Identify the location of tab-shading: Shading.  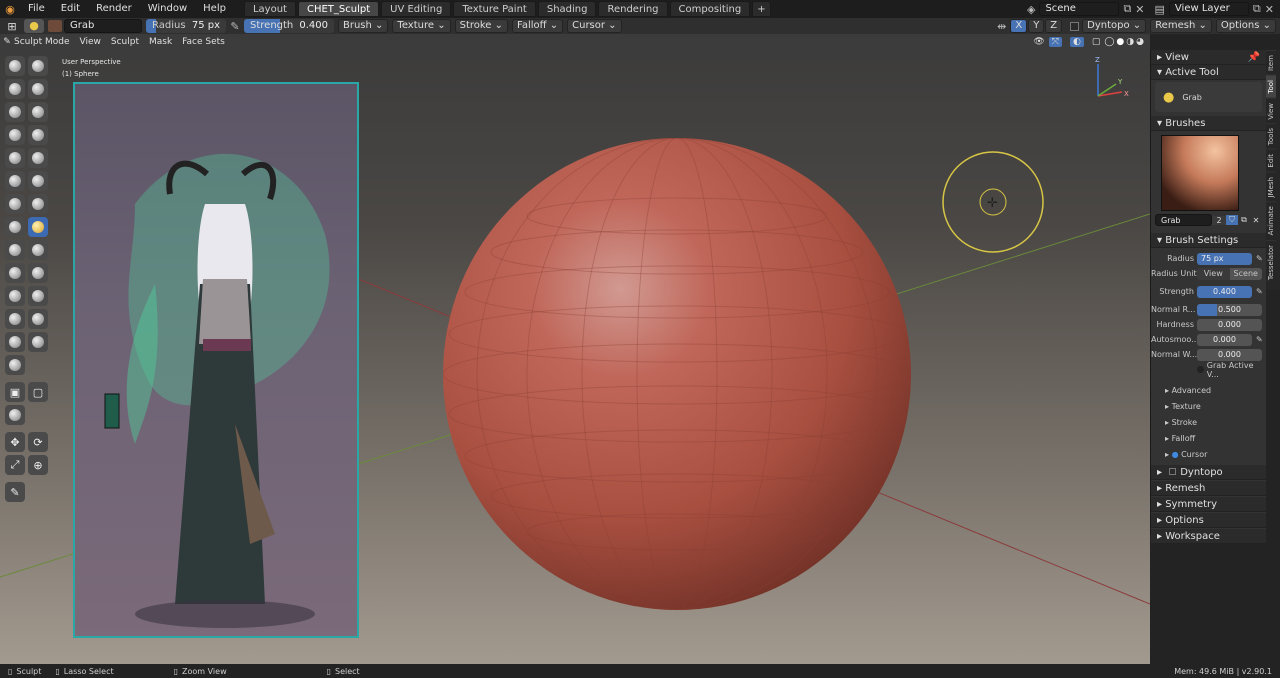
(567, 9).